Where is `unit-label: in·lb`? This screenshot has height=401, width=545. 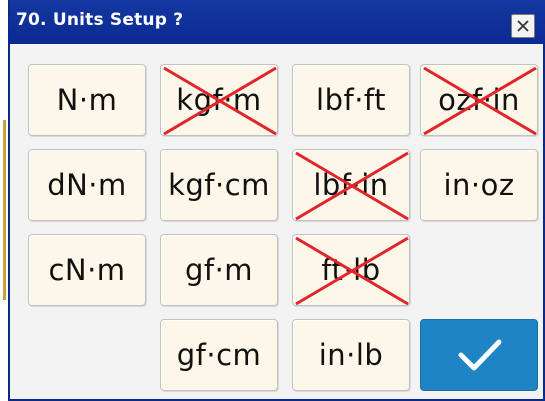 unit-label: in·lb is located at coordinates (351, 355).